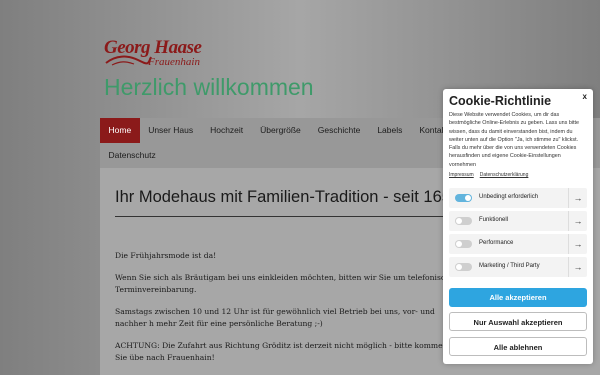 This screenshot has height=375, width=600. Describe the element at coordinates (227, 130) in the screenshot. I see `nav-item-hochzeit: Hochzeit` at that location.